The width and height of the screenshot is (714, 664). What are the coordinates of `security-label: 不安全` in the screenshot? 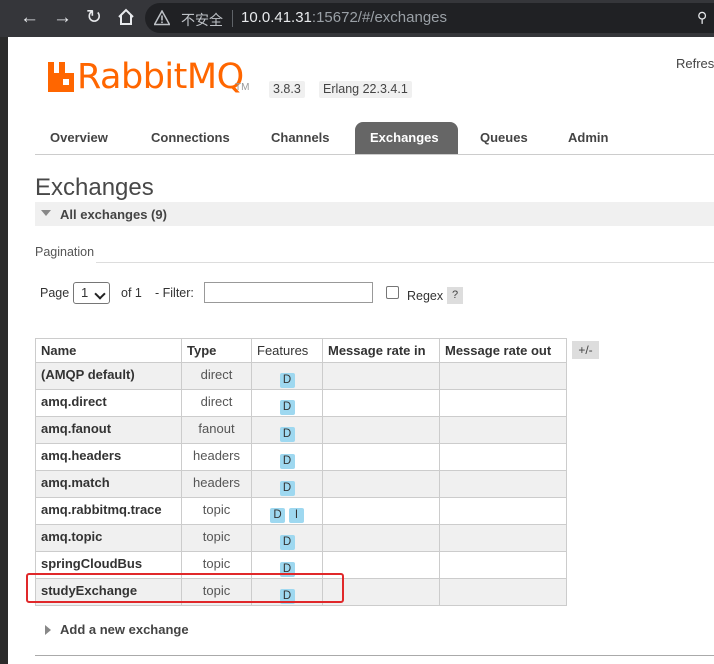 It's located at (202, 21).